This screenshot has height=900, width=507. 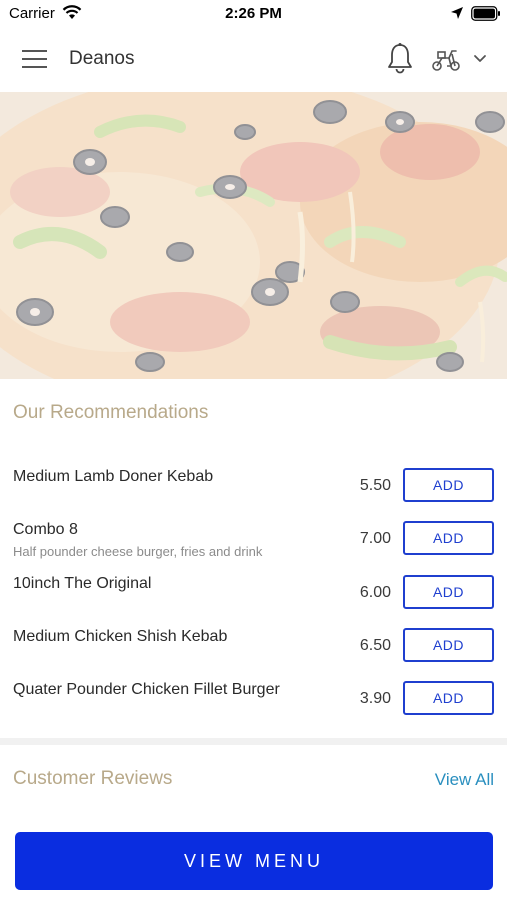 I want to click on bell-icon, so click(x=400, y=58).